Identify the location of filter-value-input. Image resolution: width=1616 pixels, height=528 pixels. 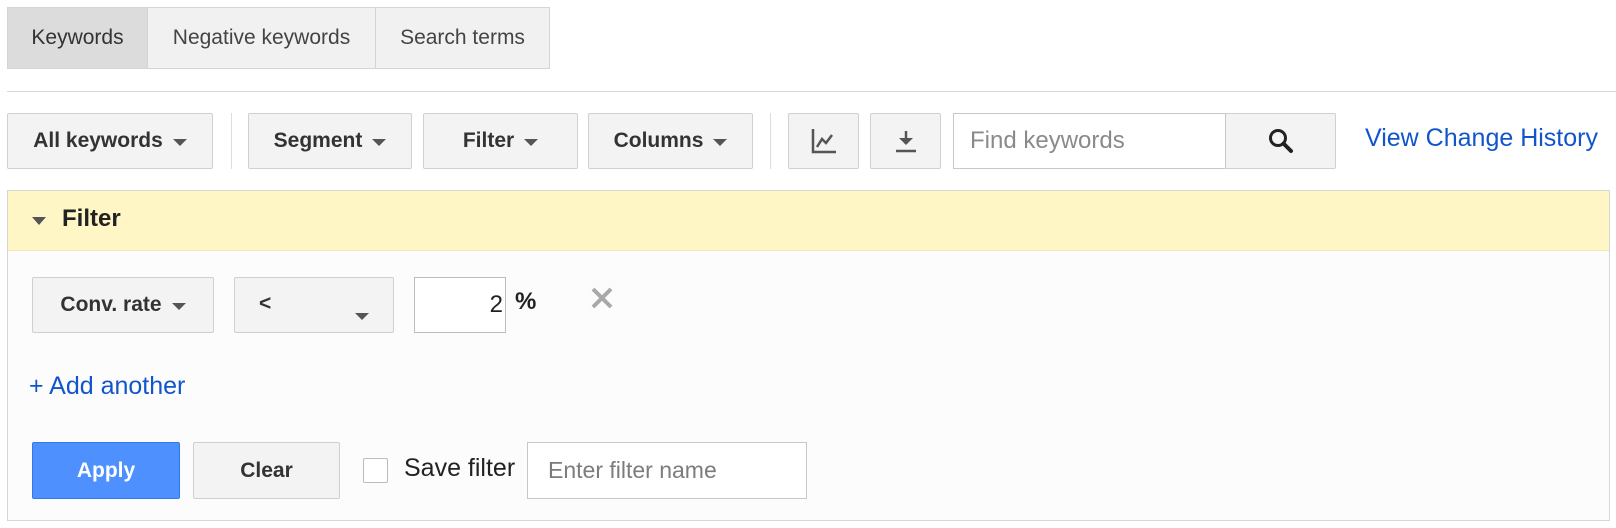
(460, 305).